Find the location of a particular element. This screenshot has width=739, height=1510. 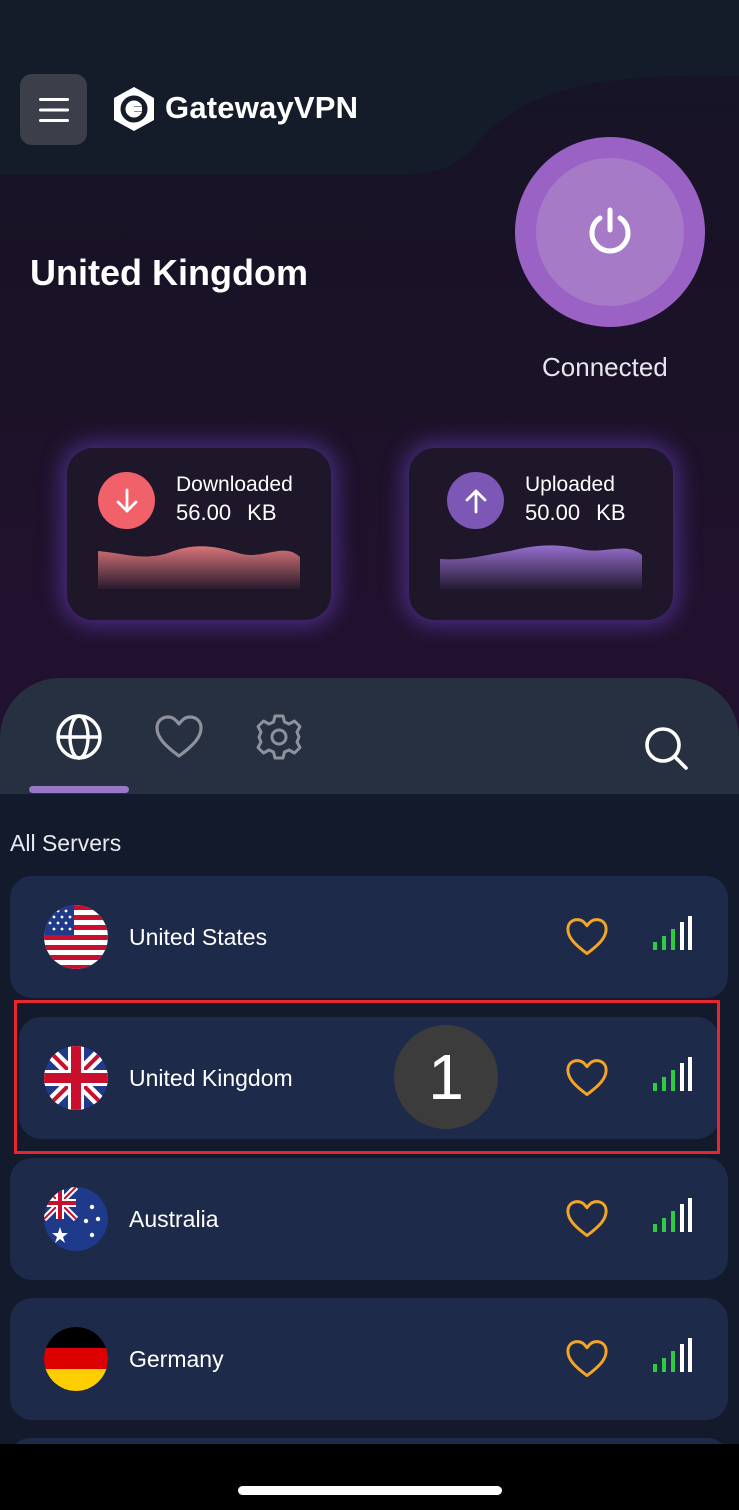

search-icon is located at coordinates (666, 748).